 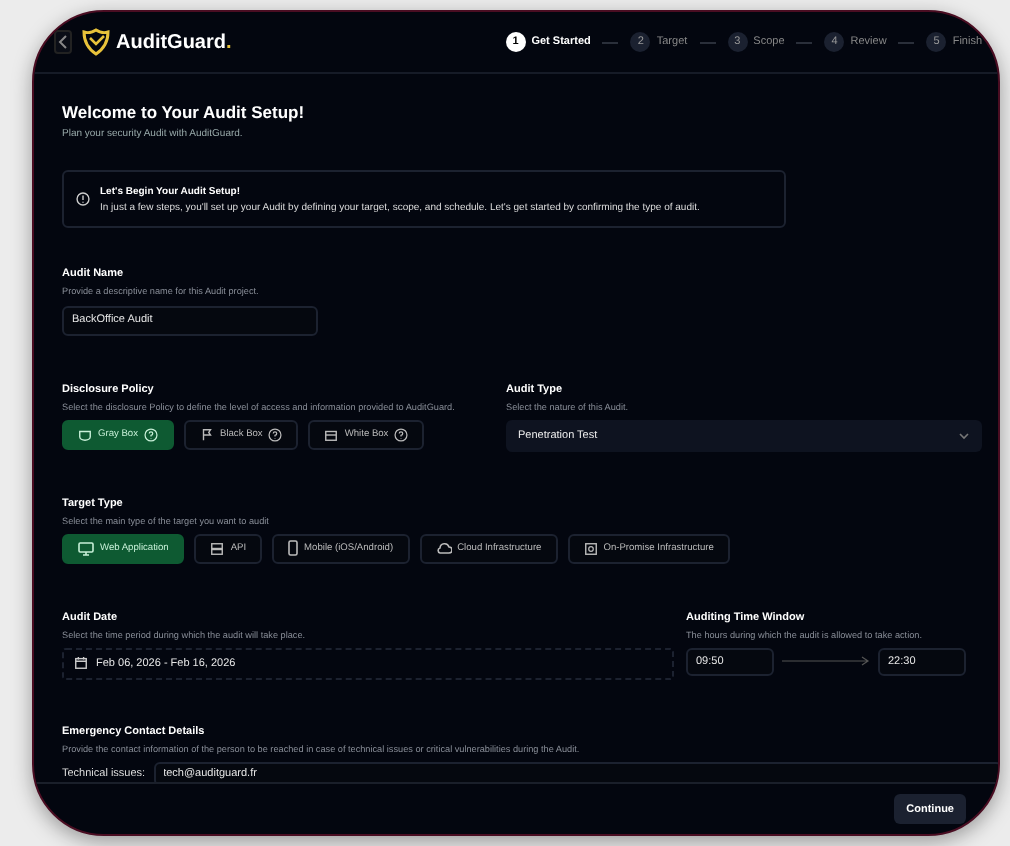 I want to click on phone-icon, so click(x=293, y=548).